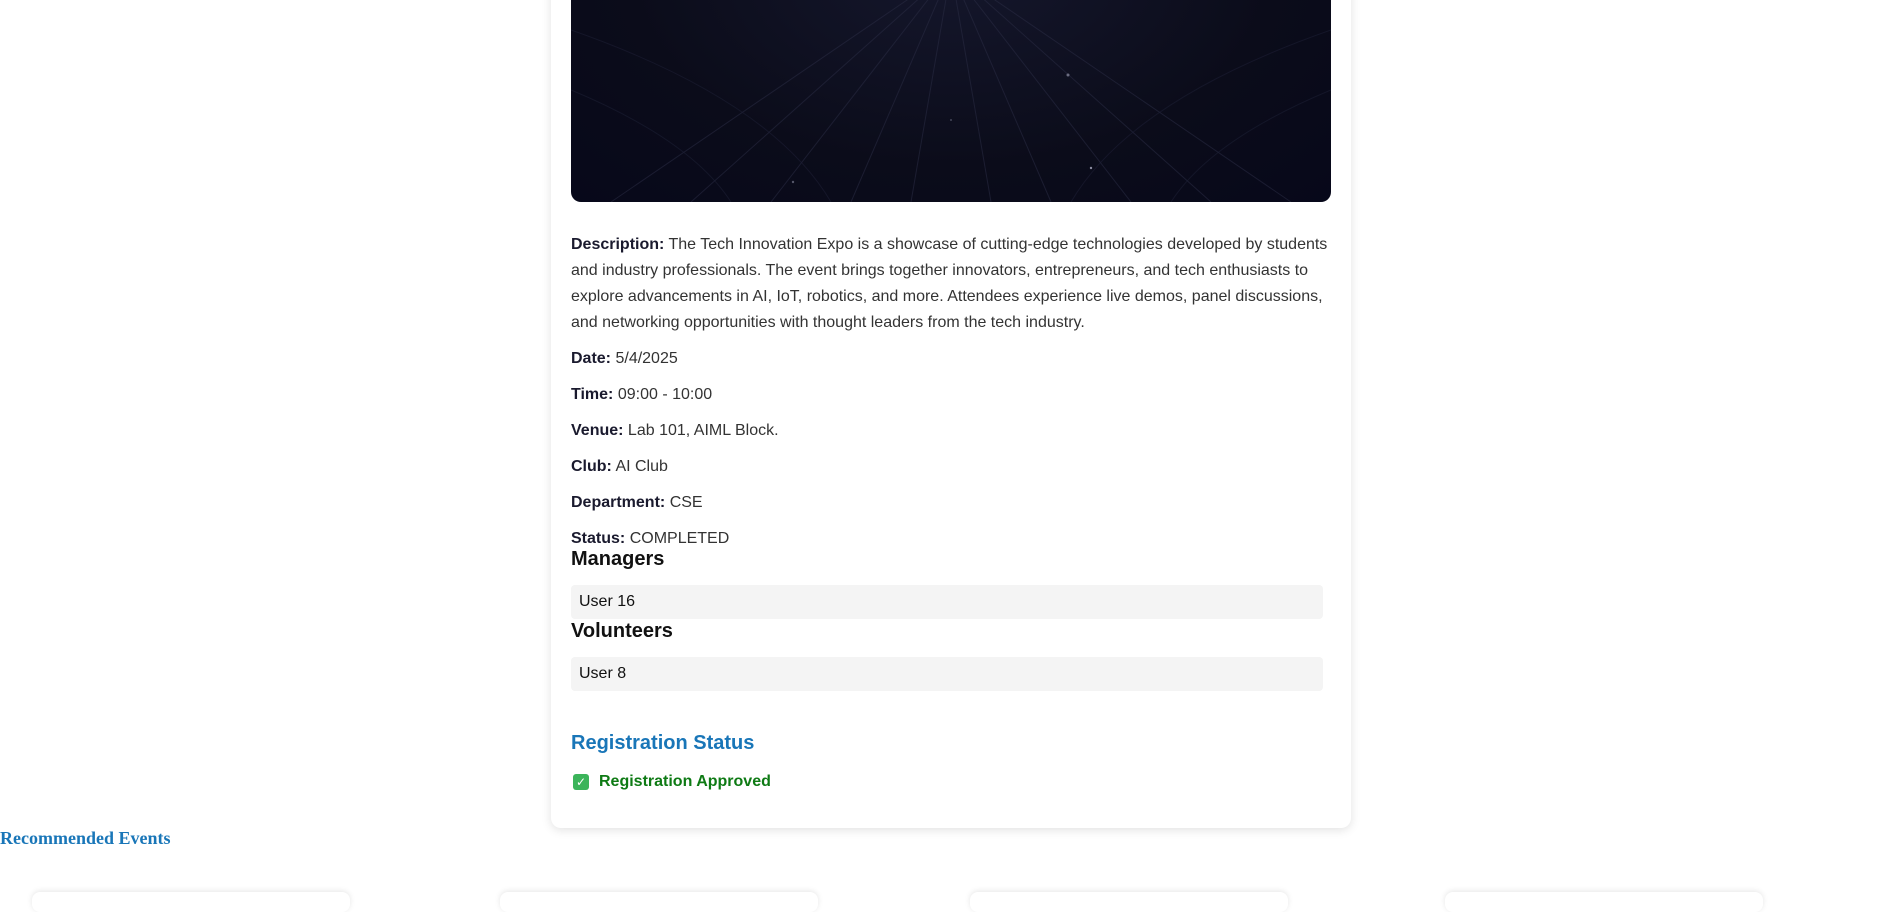 The height and width of the screenshot is (912, 1901). Describe the element at coordinates (951, 503) in the screenshot. I see `event-department: Department: CSE` at that location.